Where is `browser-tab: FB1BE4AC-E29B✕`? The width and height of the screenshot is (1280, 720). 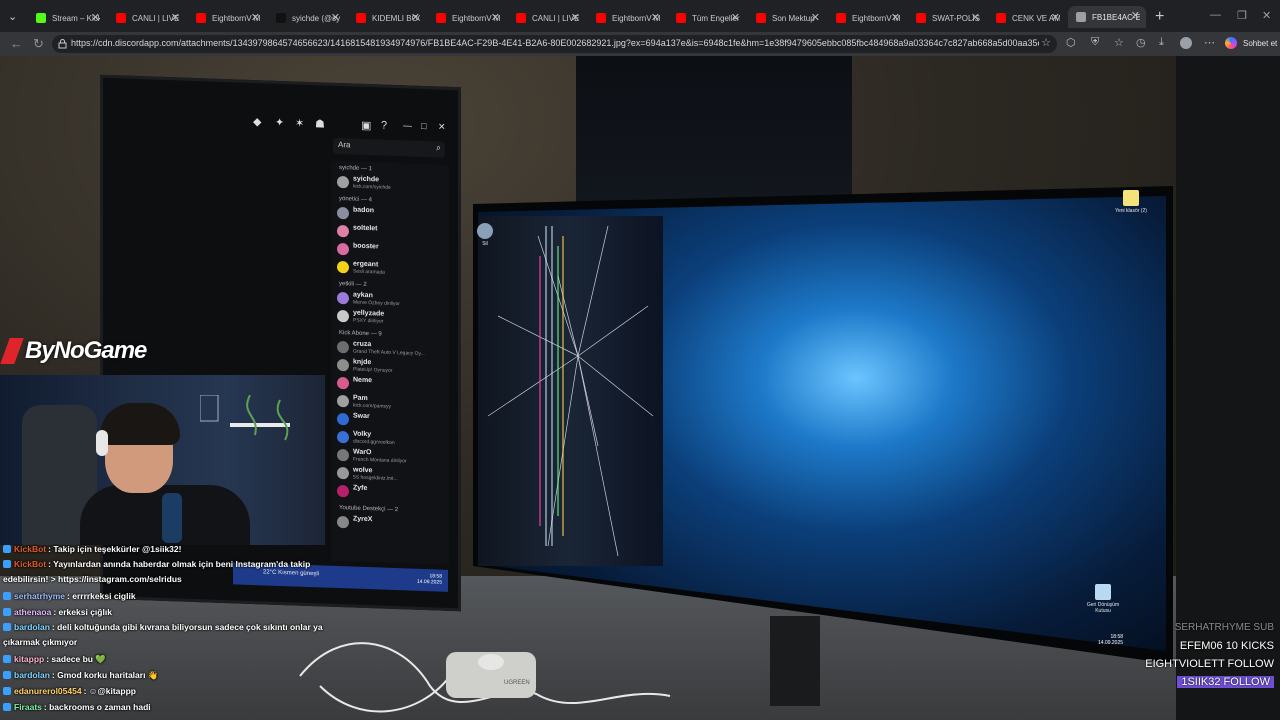 browser-tab: FB1BE4AC-E29B✕ is located at coordinates (1107, 17).